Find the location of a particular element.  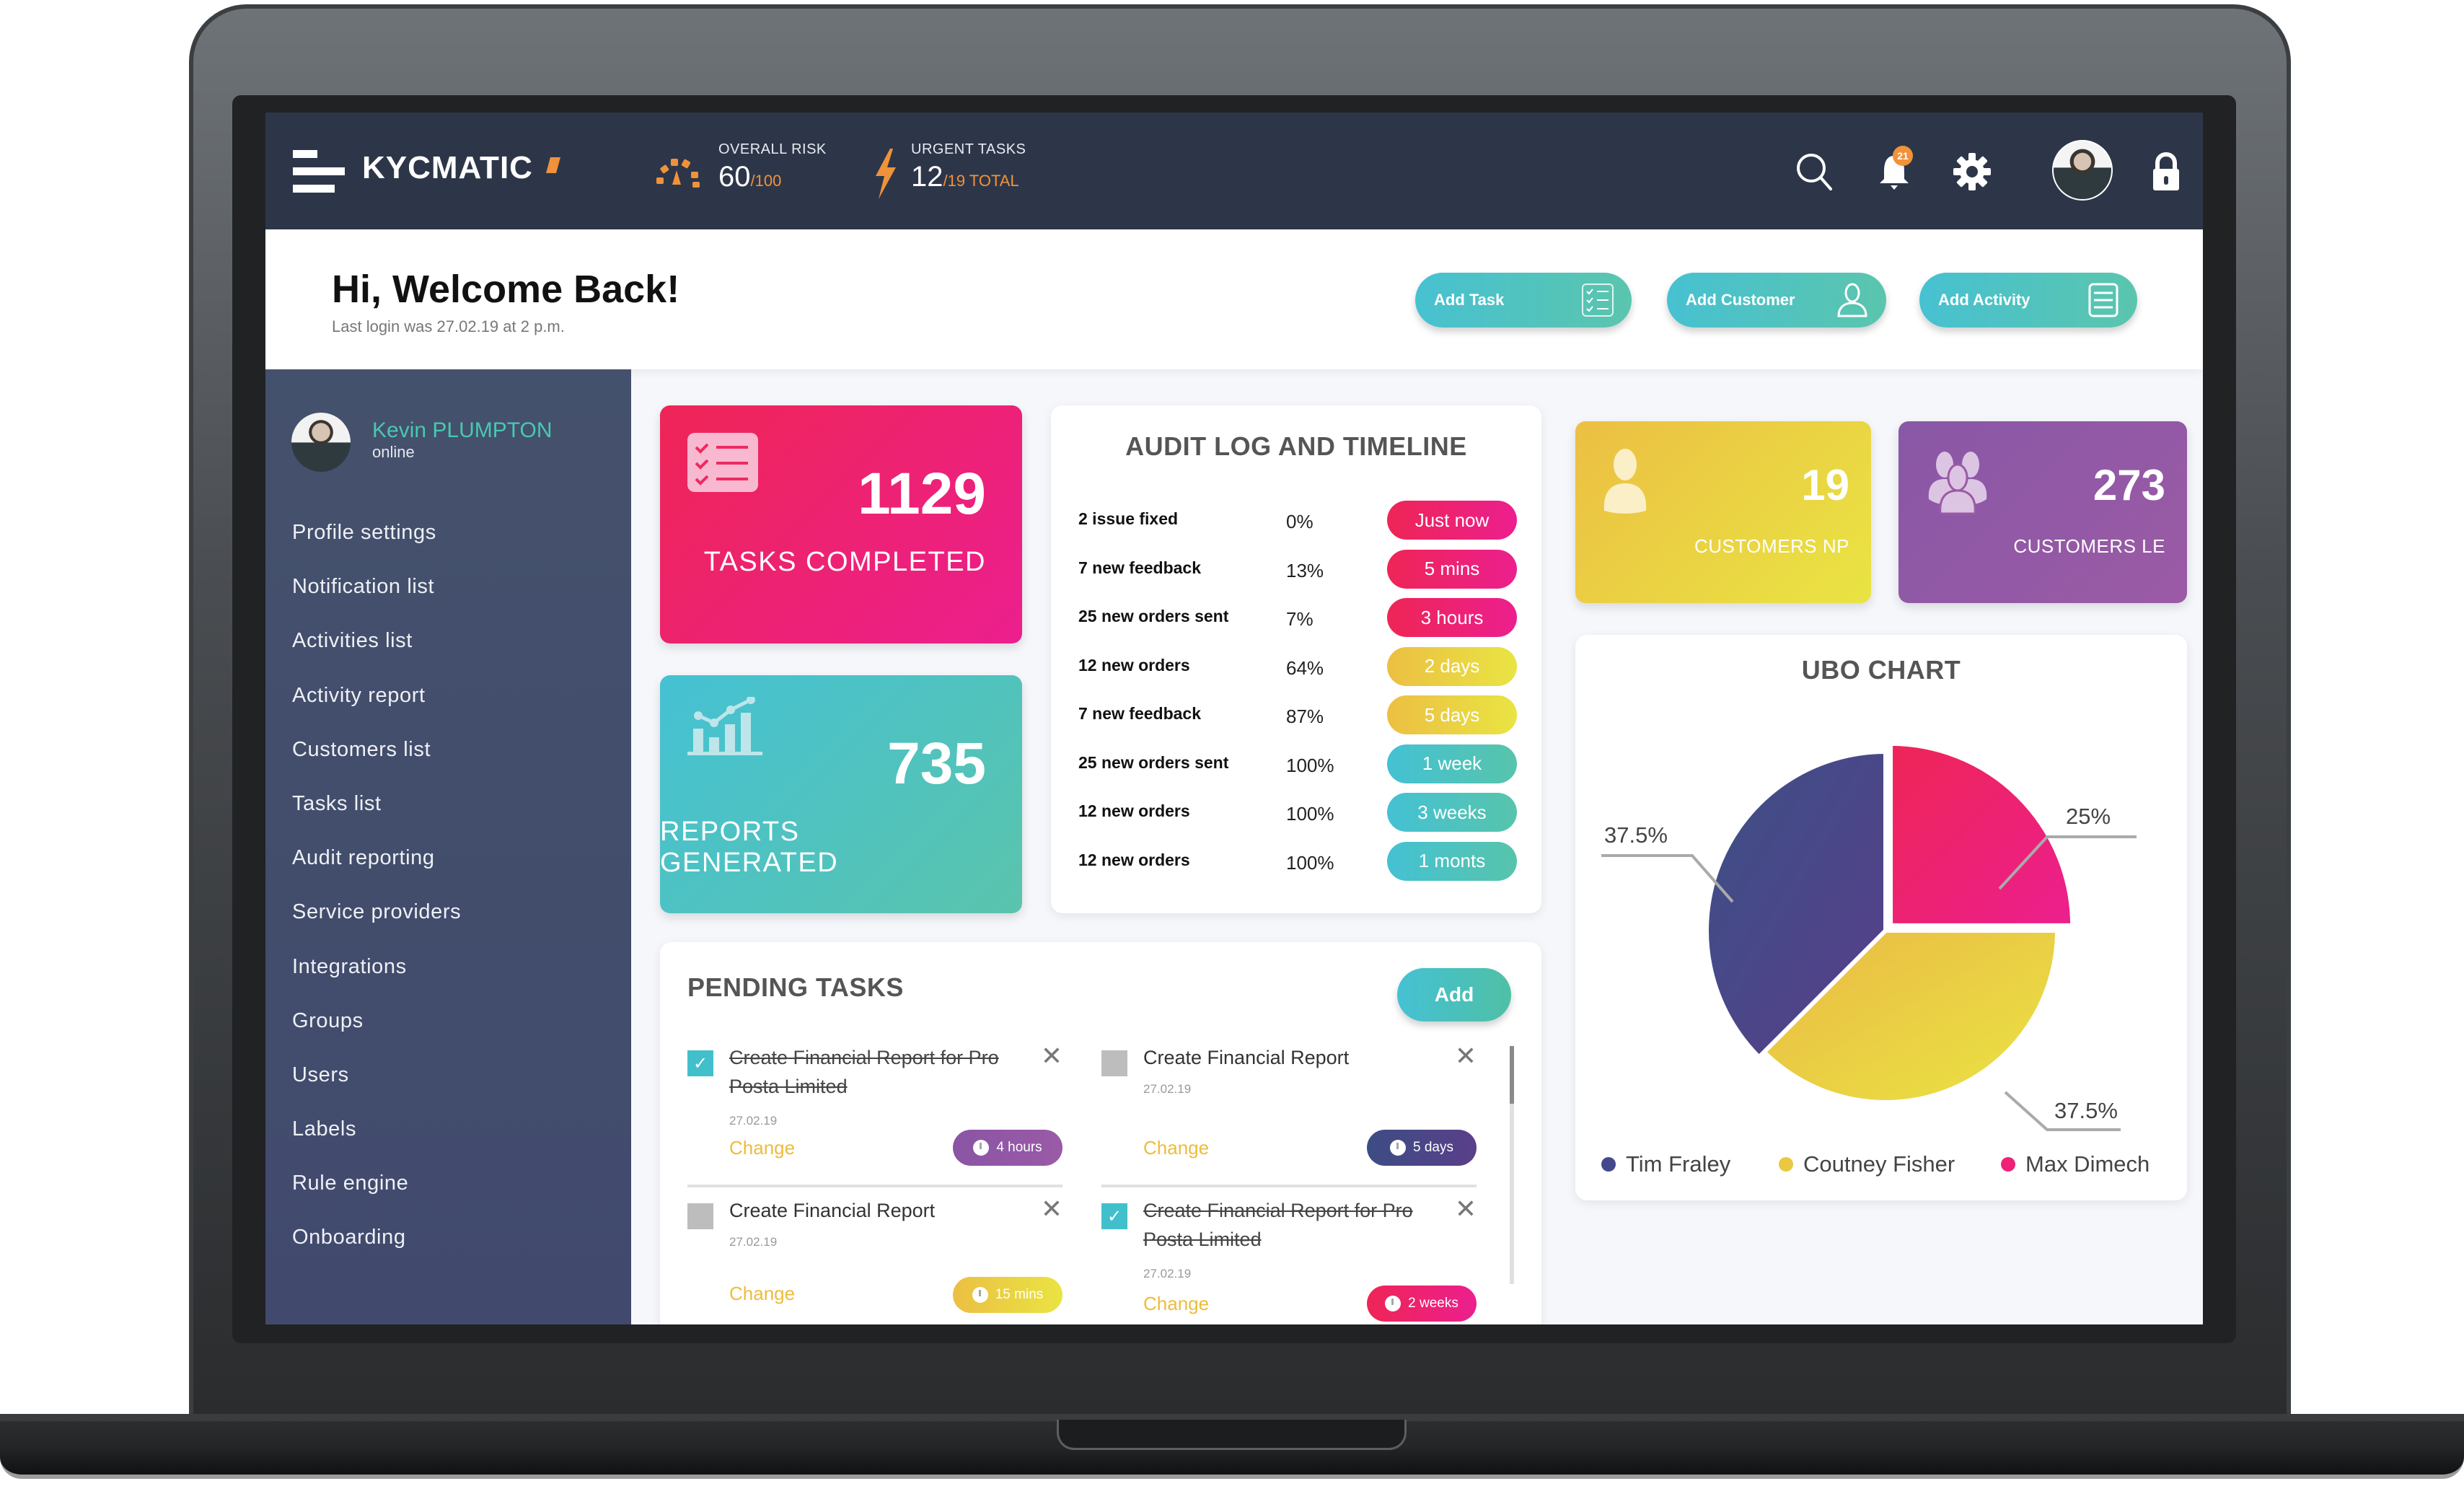

sidebar-item-rule-engine: Rule engine is located at coordinates (377, 1199).